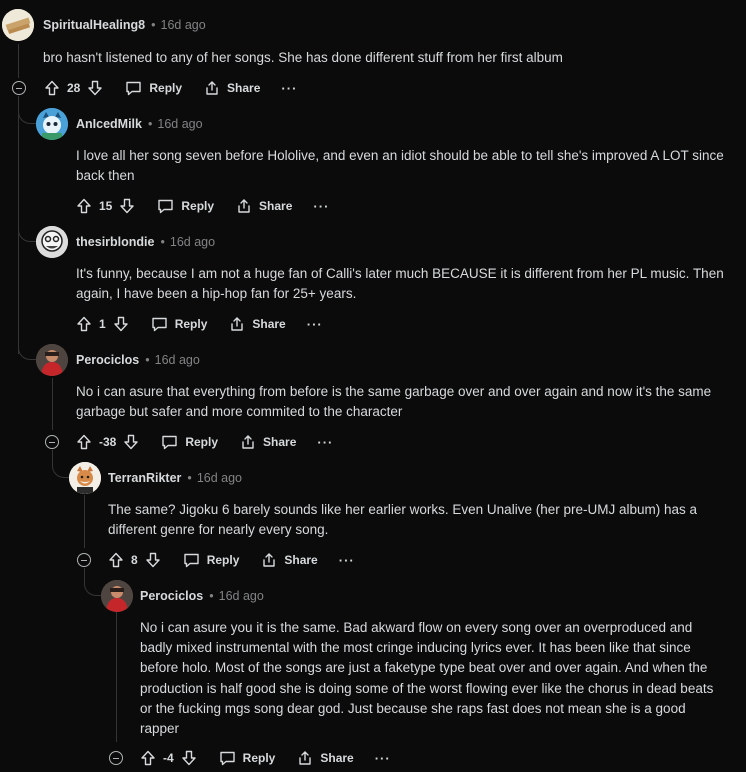 This screenshot has height=772, width=746. I want to click on comment-meta: TerranRikter • 16d ago, so click(175, 478).